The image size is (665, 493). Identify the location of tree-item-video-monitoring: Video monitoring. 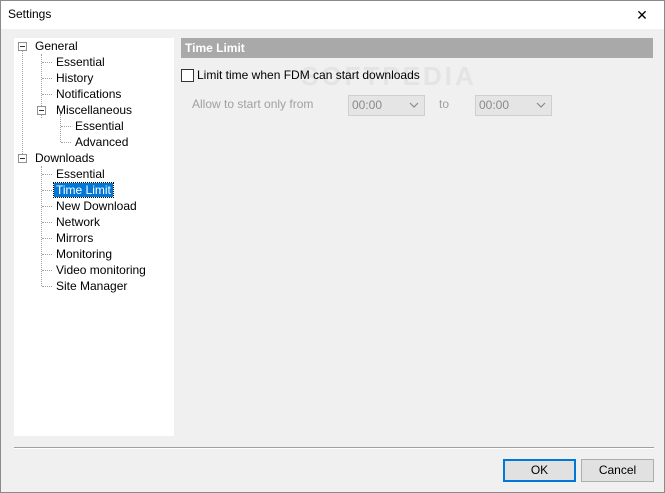
(101, 270).